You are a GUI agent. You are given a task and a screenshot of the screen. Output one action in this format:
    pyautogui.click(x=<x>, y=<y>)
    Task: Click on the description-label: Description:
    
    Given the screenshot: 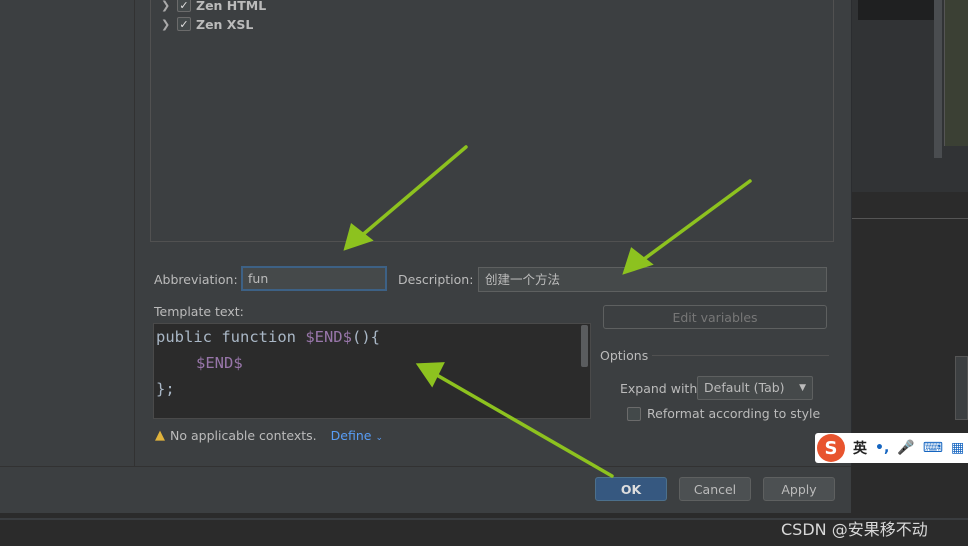 What is the action you would take?
    pyautogui.click(x=436, y=279)
    